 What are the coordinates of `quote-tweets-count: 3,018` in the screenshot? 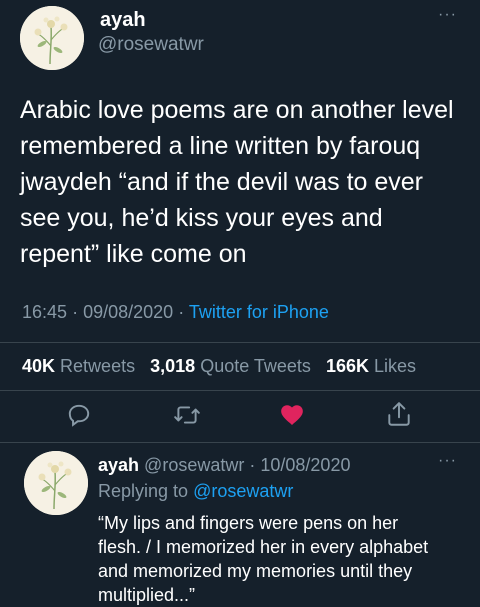 It's located at (173, 366).